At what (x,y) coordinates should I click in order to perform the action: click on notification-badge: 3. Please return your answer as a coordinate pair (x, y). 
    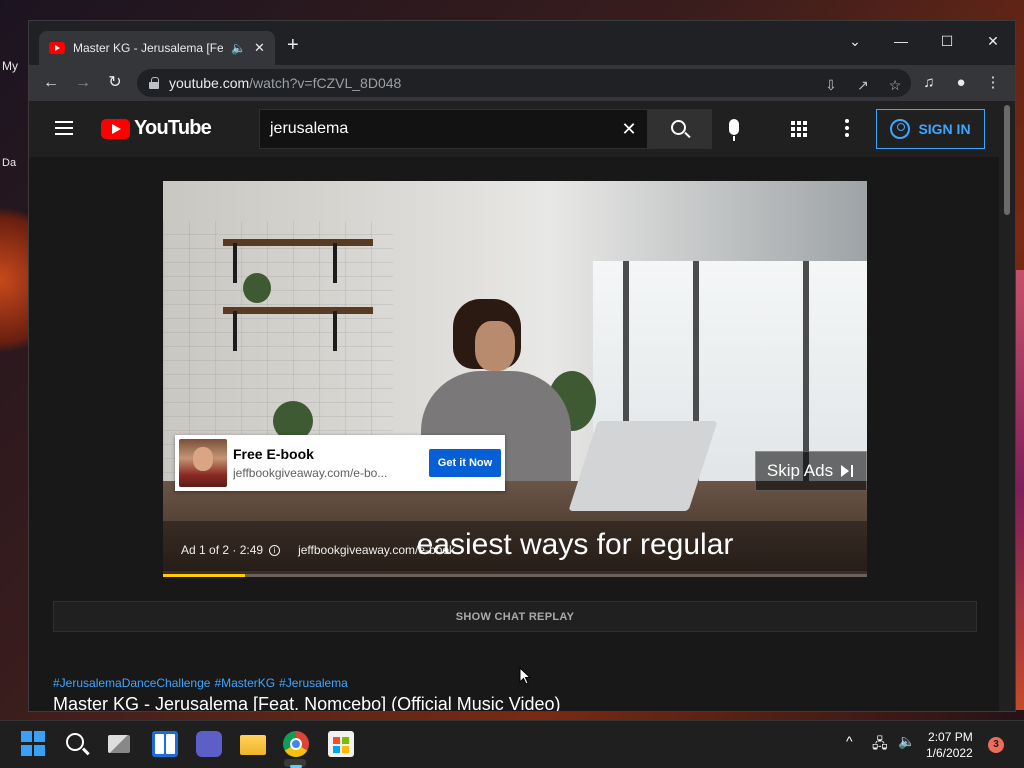
    Looking at the image, I should click on (996, 745).